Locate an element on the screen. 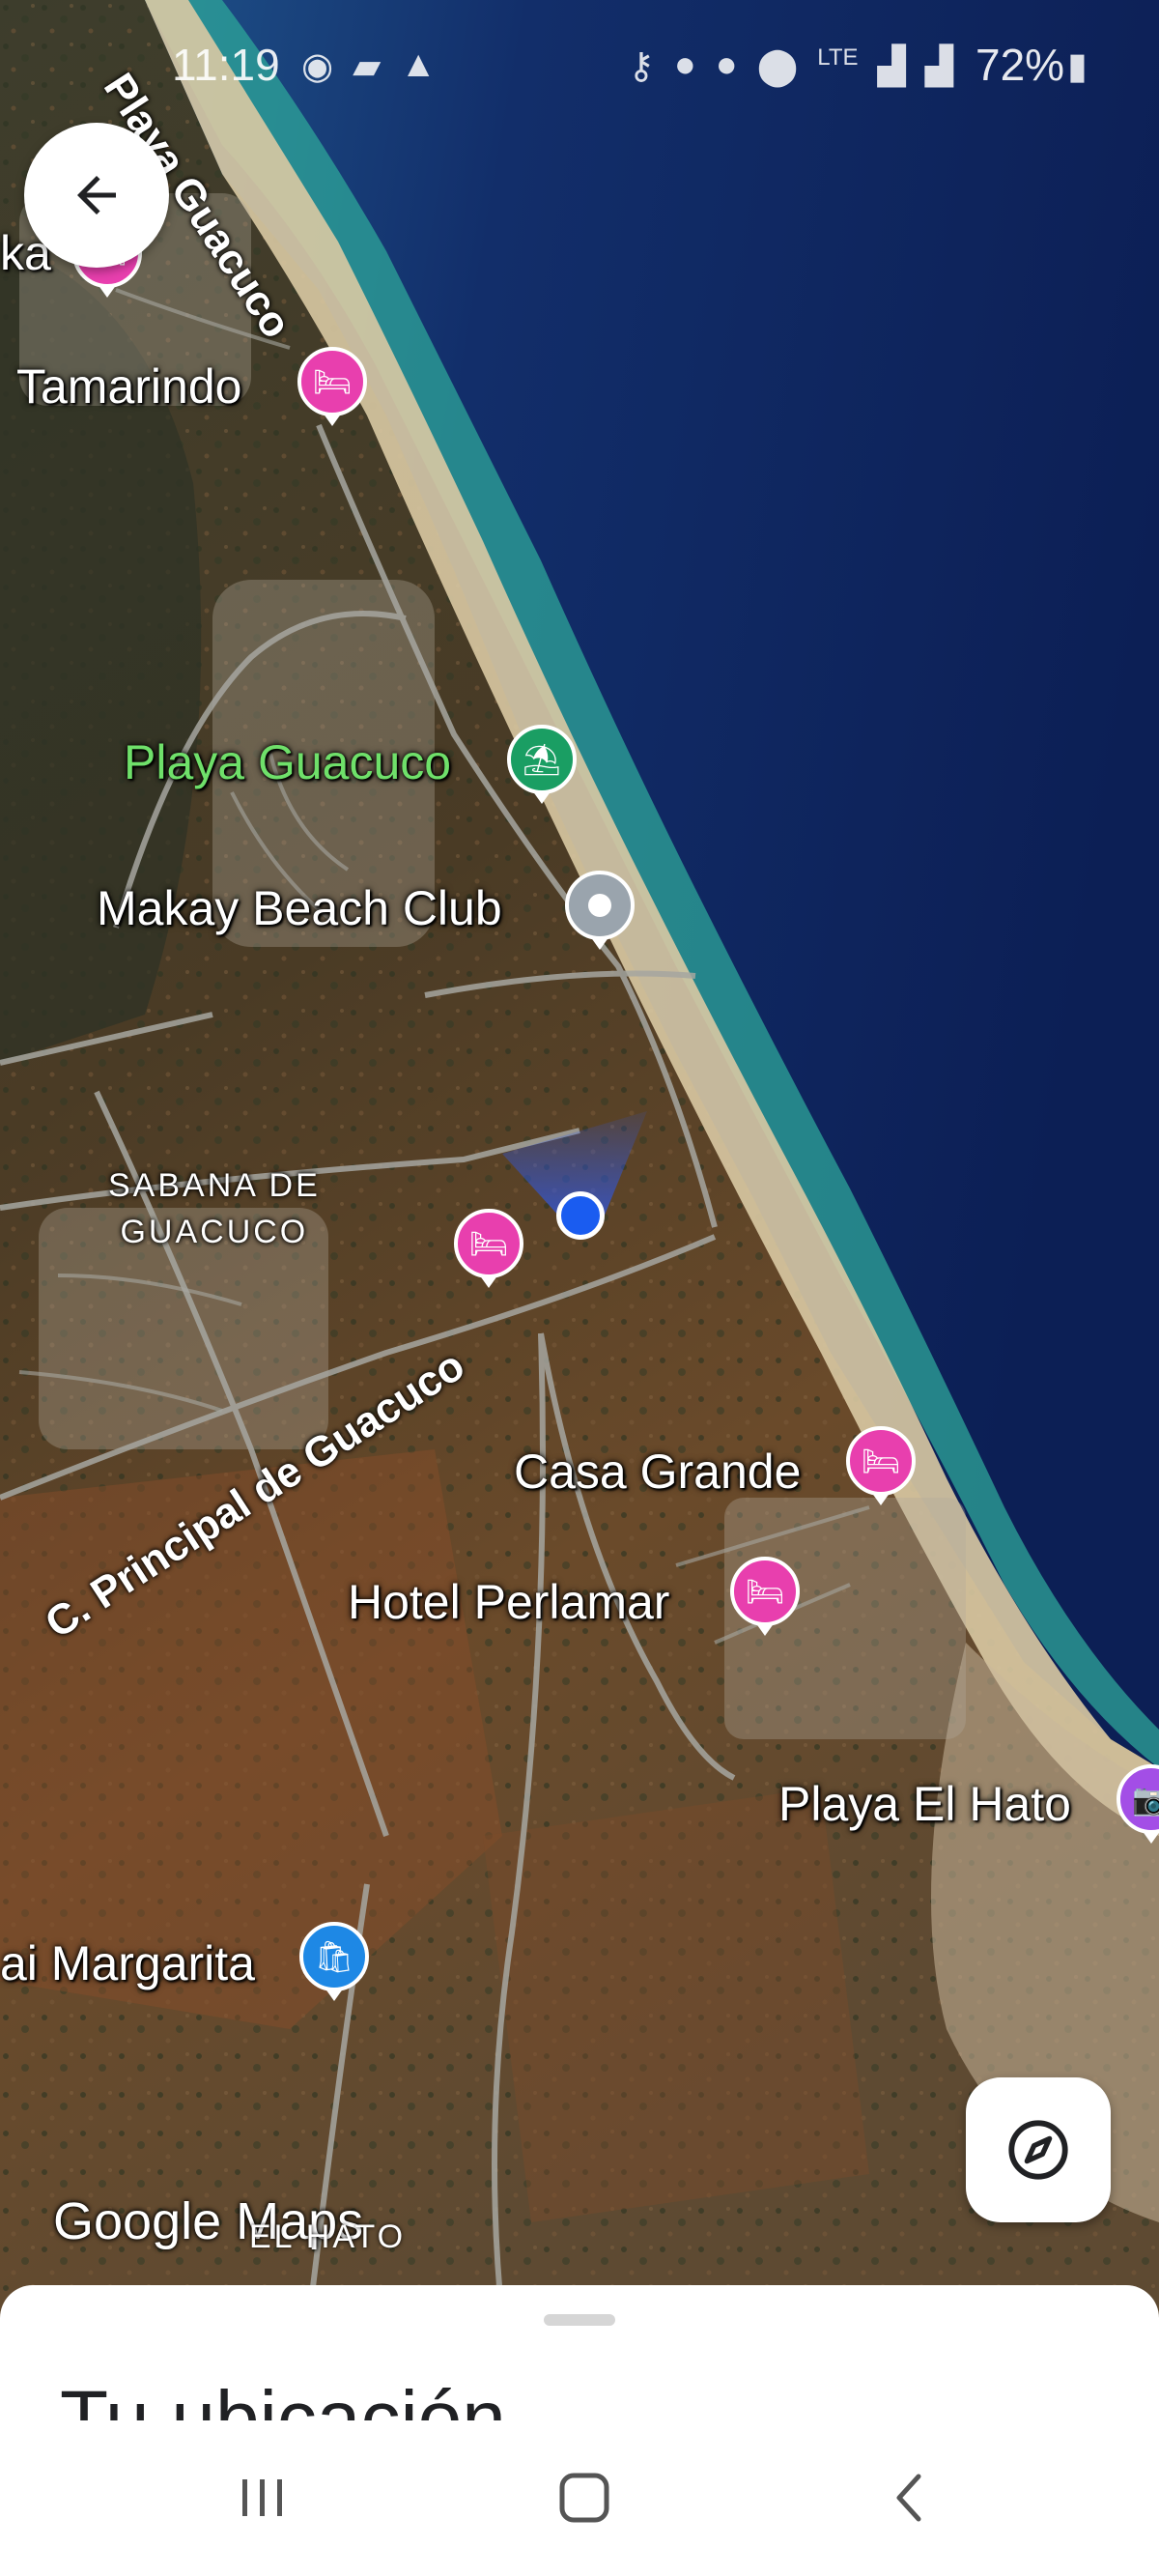 The width and height of the screenshot is (1159, 2576). hotel-pin-casa-grande: 🛏 is located at coordinates (881, 1466).